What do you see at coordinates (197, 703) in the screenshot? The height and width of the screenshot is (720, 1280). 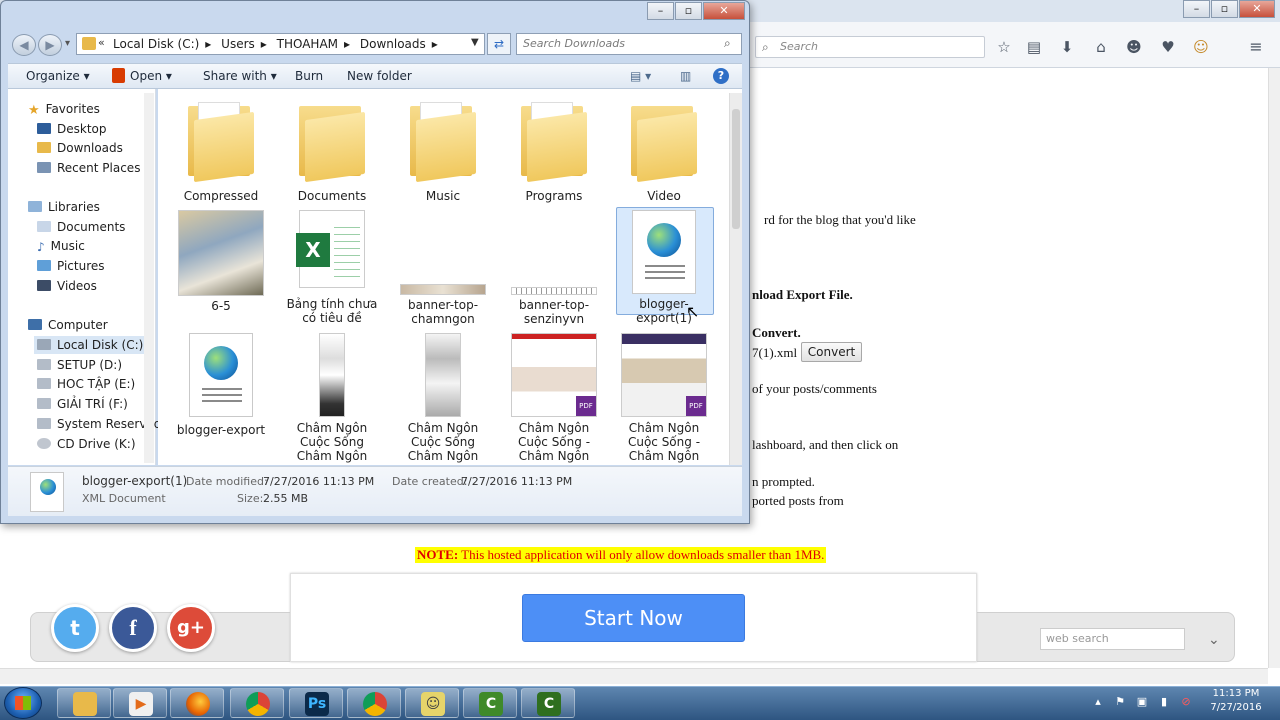 I see `taskbar-firefox` at bounding box center [197, 703].